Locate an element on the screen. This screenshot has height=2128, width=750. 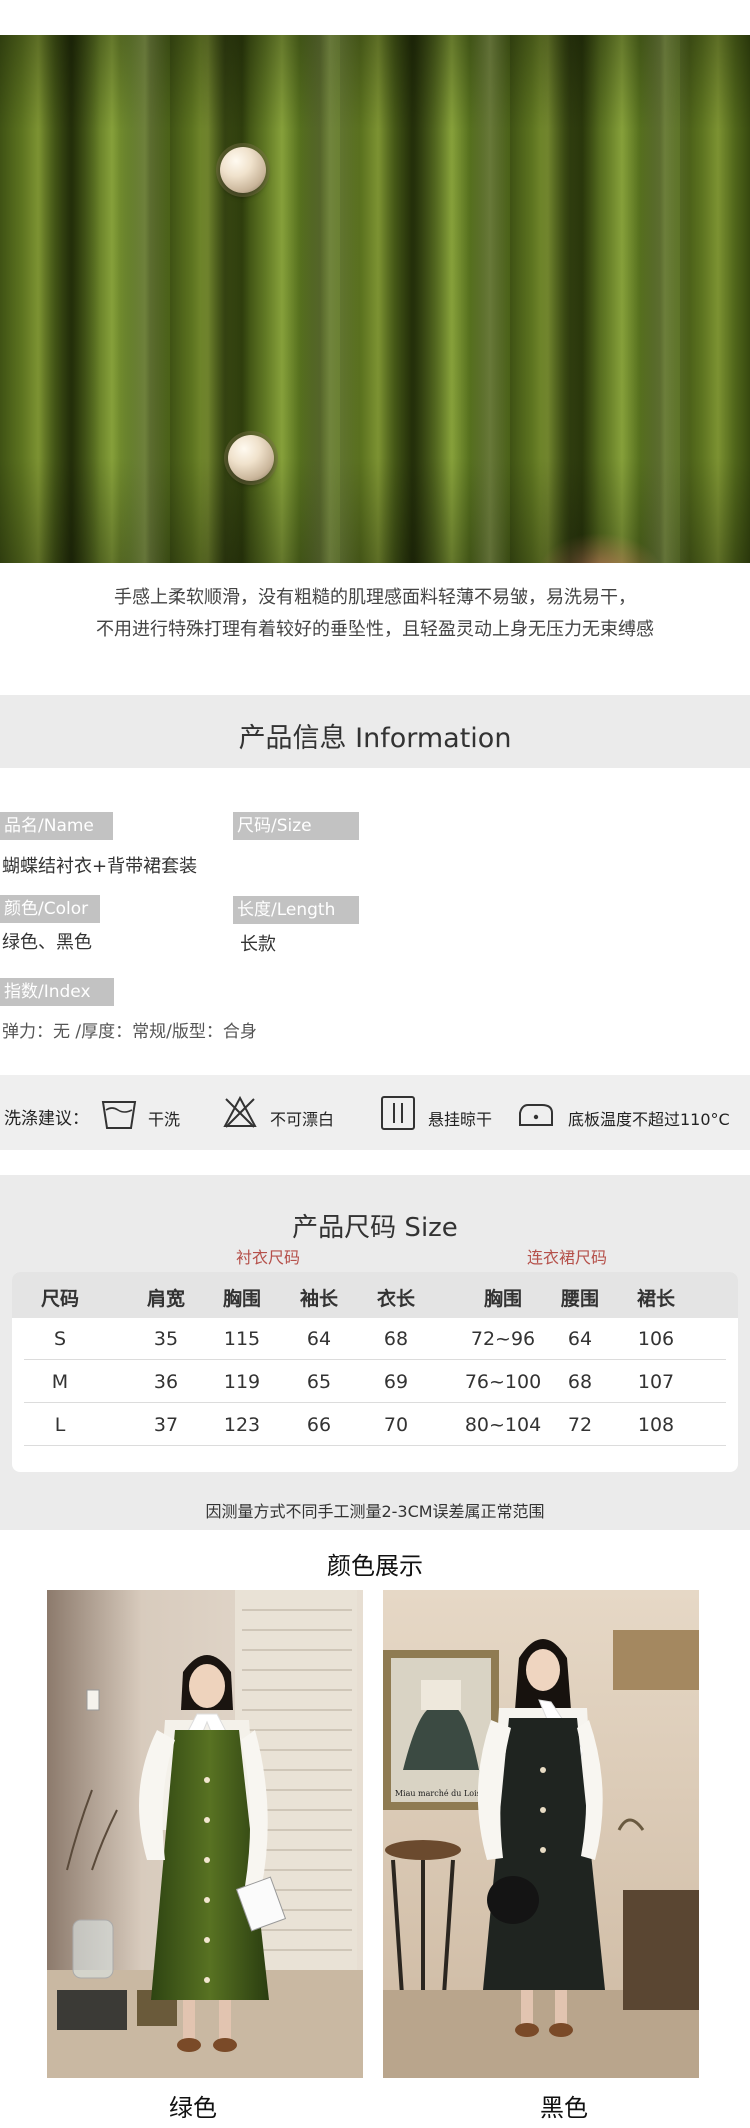
col-header: 尺码 is located at coordinates (59, 1299).